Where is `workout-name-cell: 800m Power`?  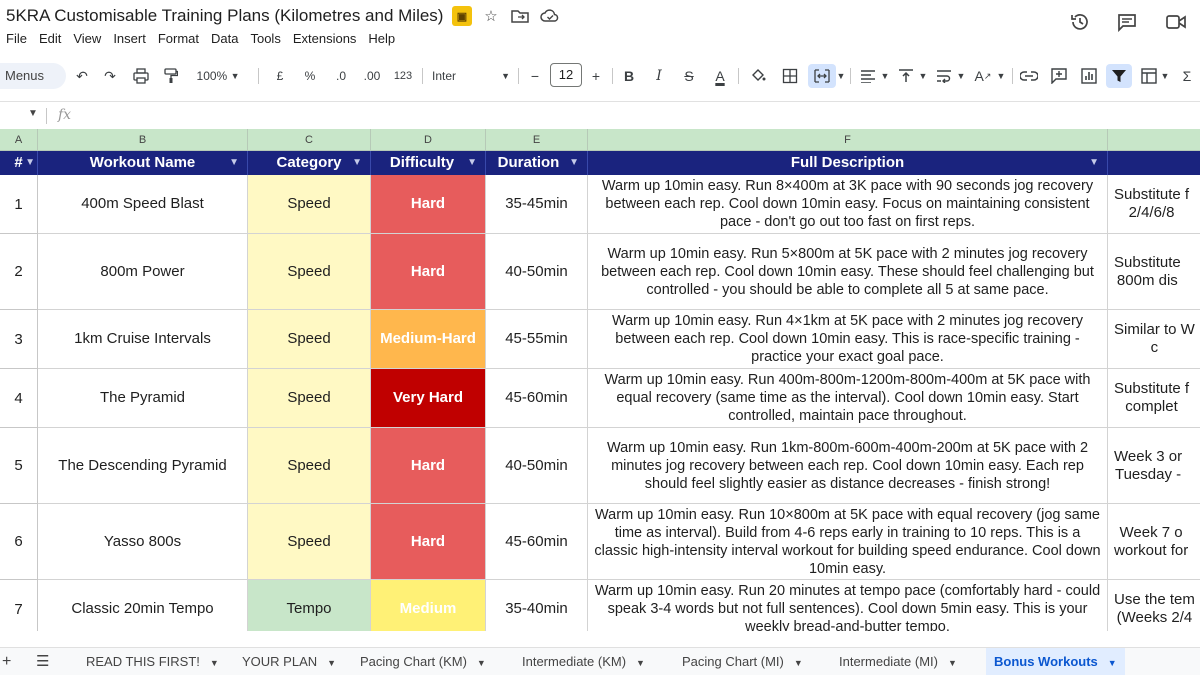
workout-name-cell: 800m Power is located at coordinates (143, 272).